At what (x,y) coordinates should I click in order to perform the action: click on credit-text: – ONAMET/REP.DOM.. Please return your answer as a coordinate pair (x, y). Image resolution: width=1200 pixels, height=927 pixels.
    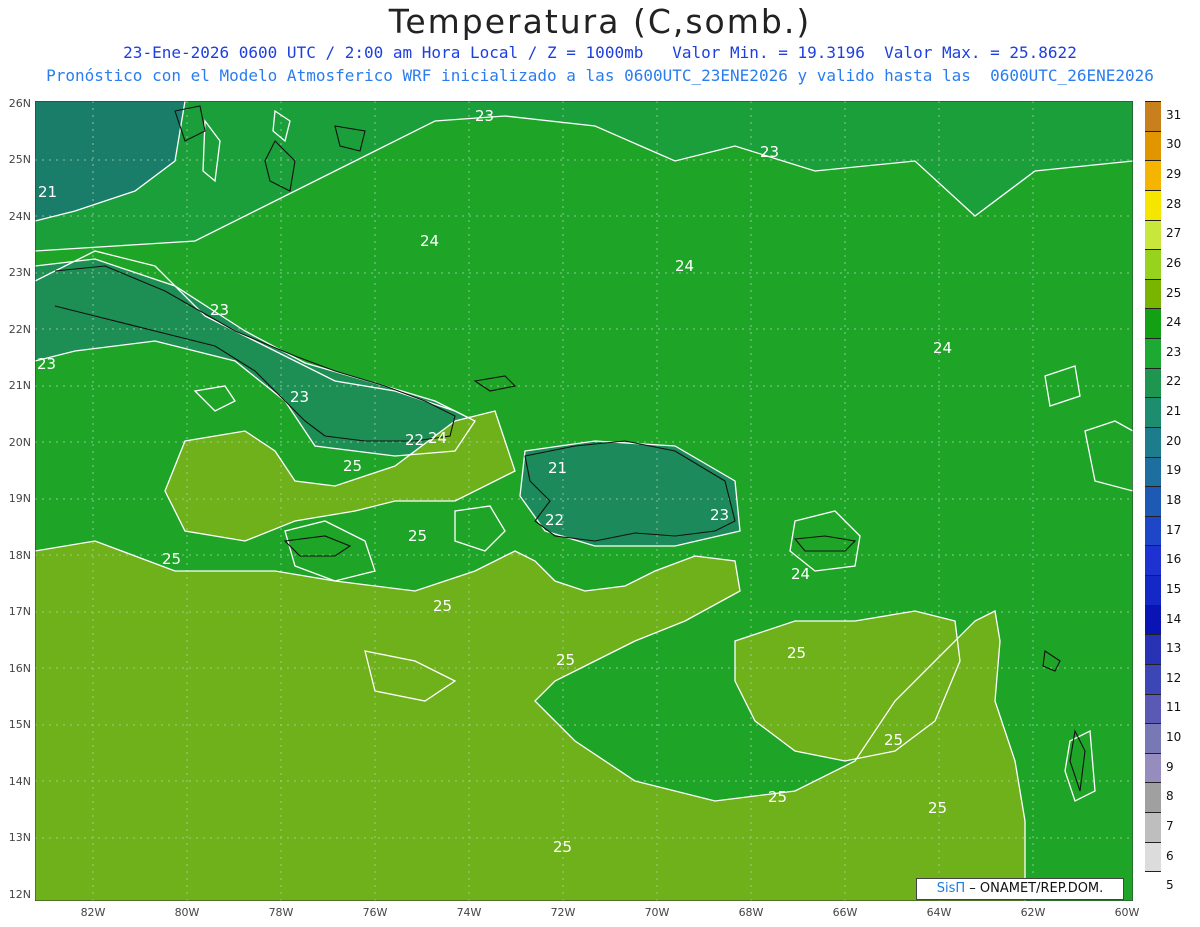
    Looking at the image, I should click on (1036, 888).